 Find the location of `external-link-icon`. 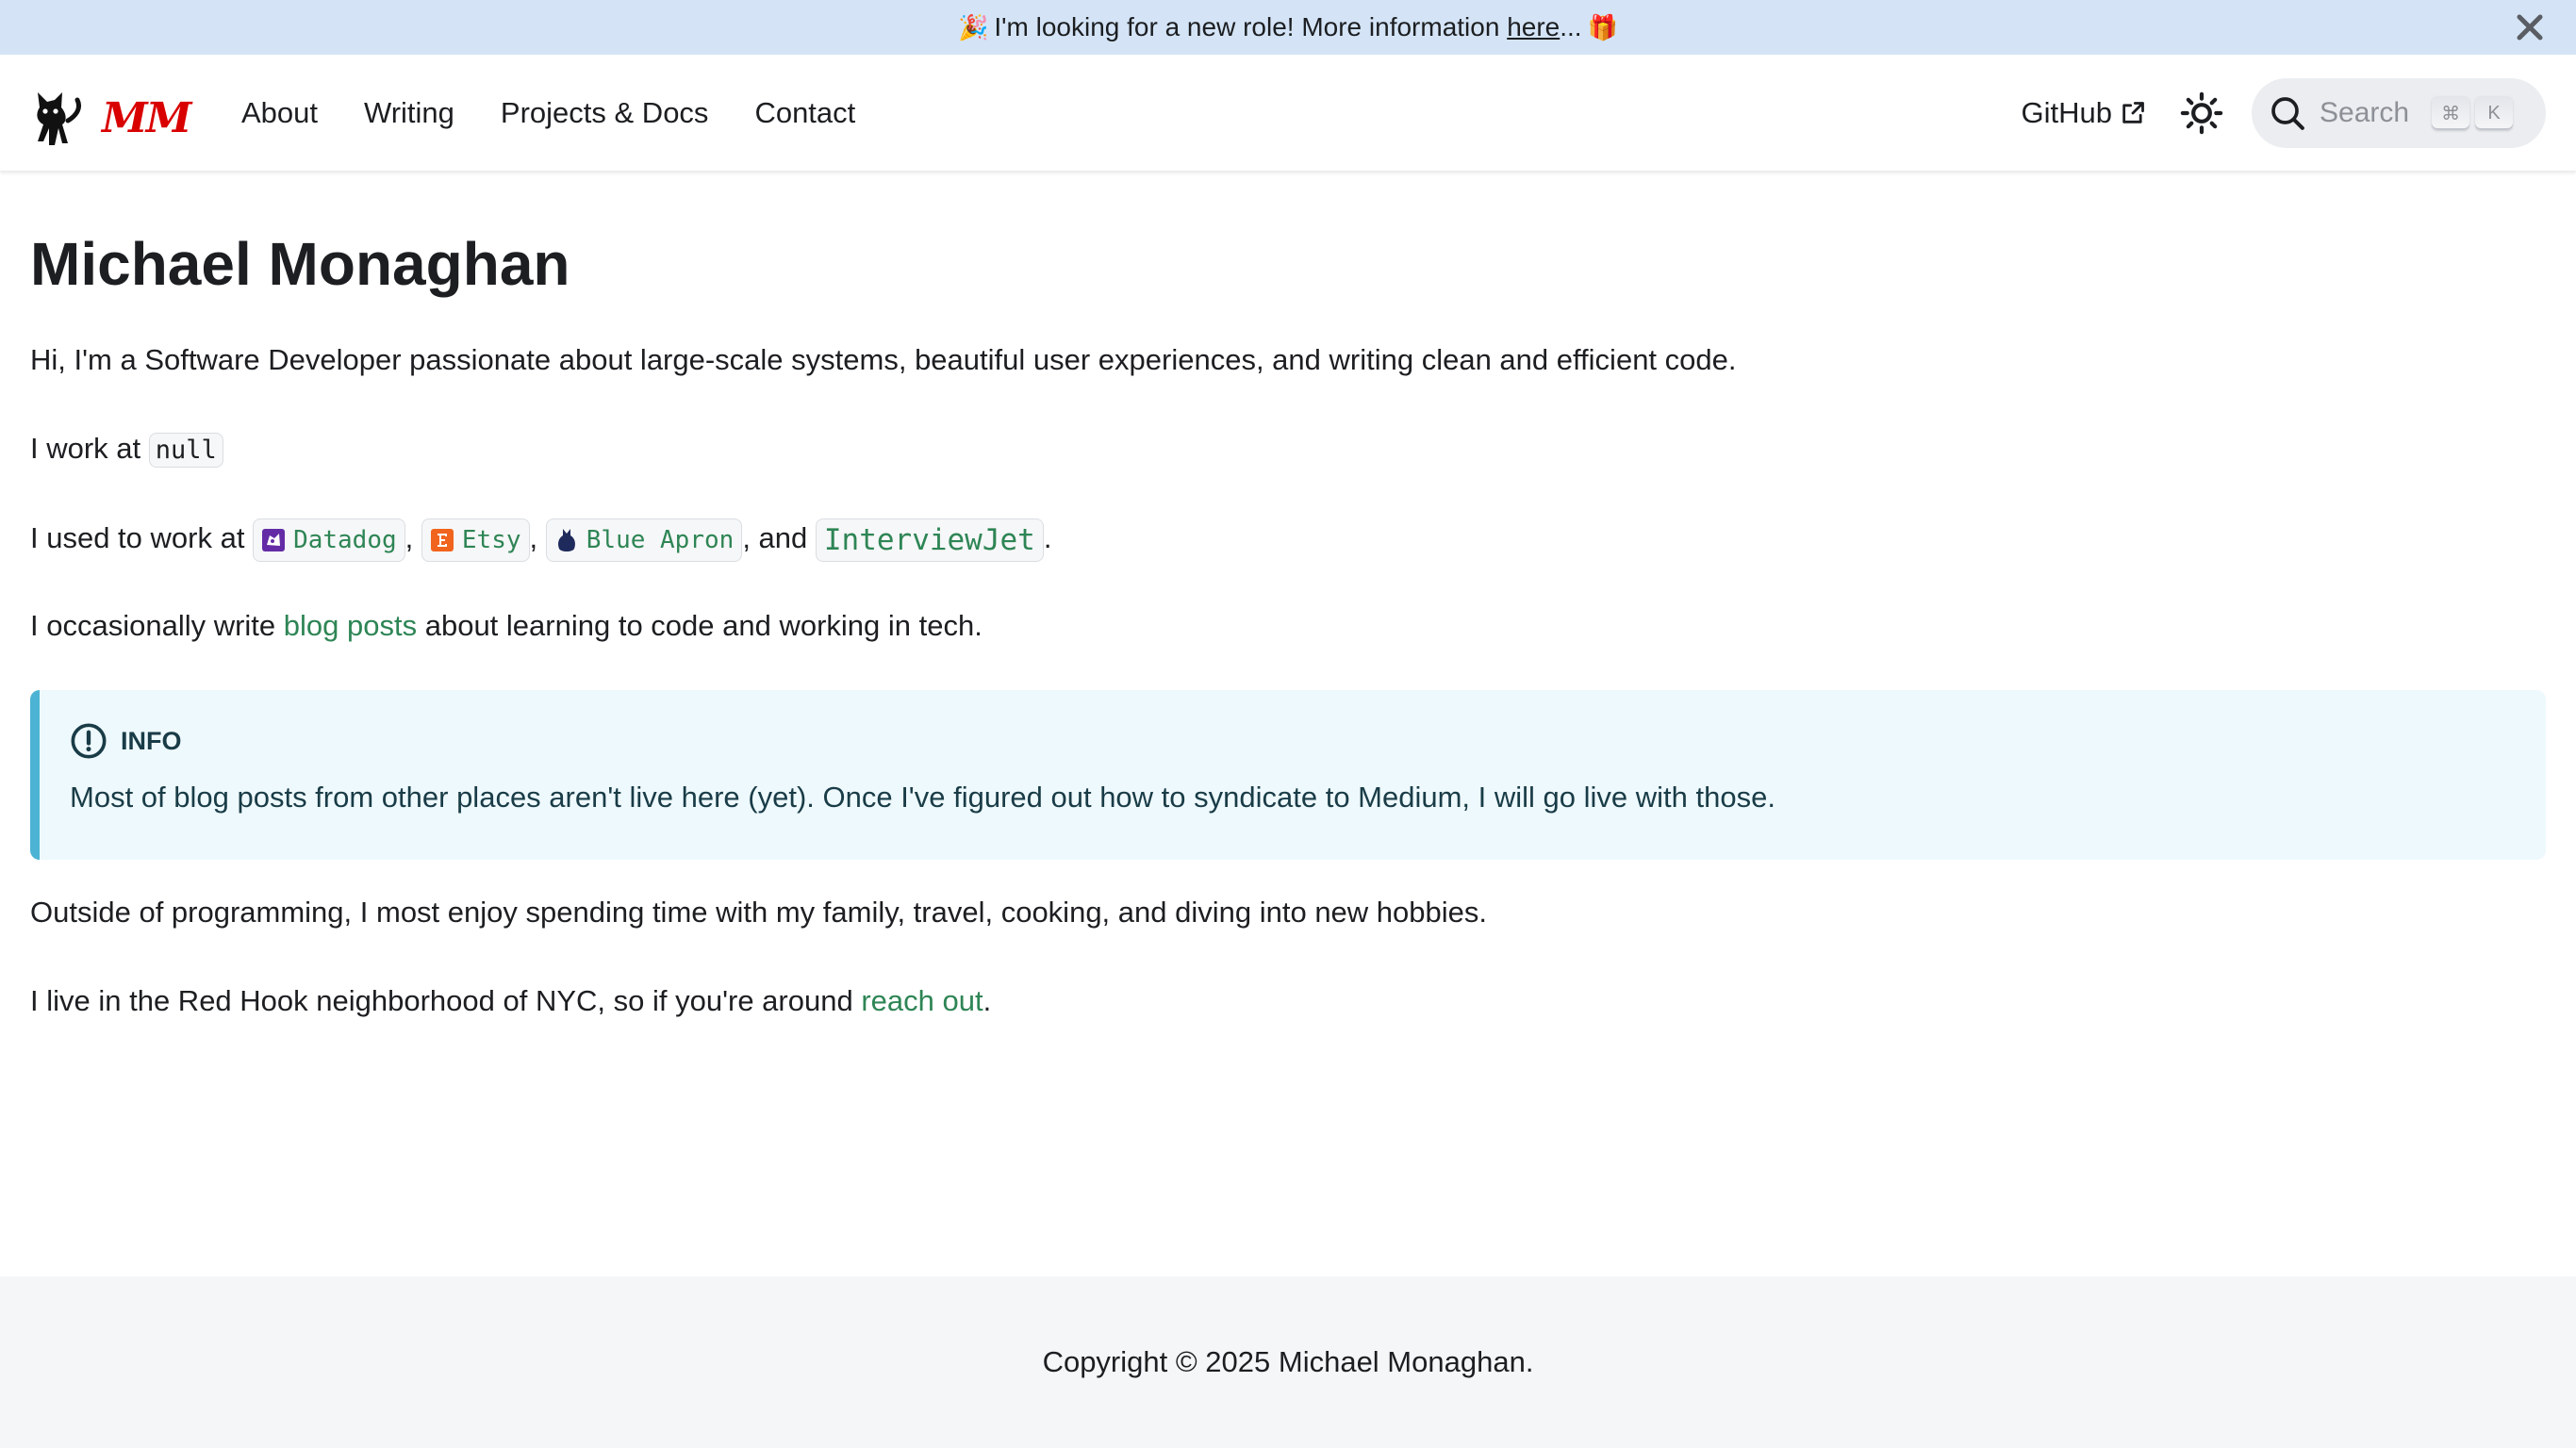

external-link-icon is located at coordinates (2133, 112).